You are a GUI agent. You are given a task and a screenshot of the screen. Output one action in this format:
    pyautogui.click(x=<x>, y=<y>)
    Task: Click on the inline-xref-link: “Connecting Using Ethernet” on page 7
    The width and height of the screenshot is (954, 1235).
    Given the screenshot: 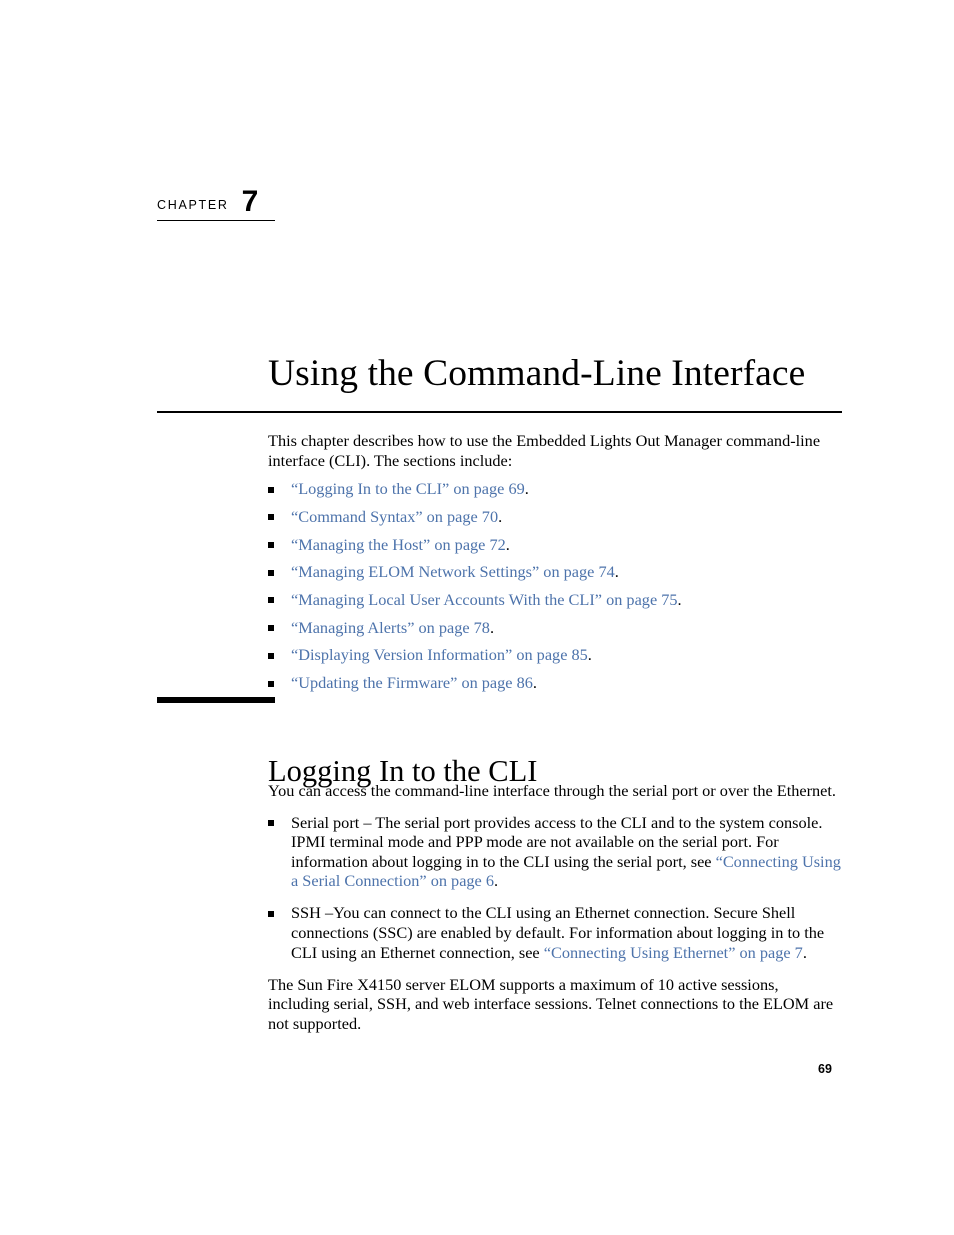 What is the action you would take?
    pyautogui.click(x=673, y=952)
    